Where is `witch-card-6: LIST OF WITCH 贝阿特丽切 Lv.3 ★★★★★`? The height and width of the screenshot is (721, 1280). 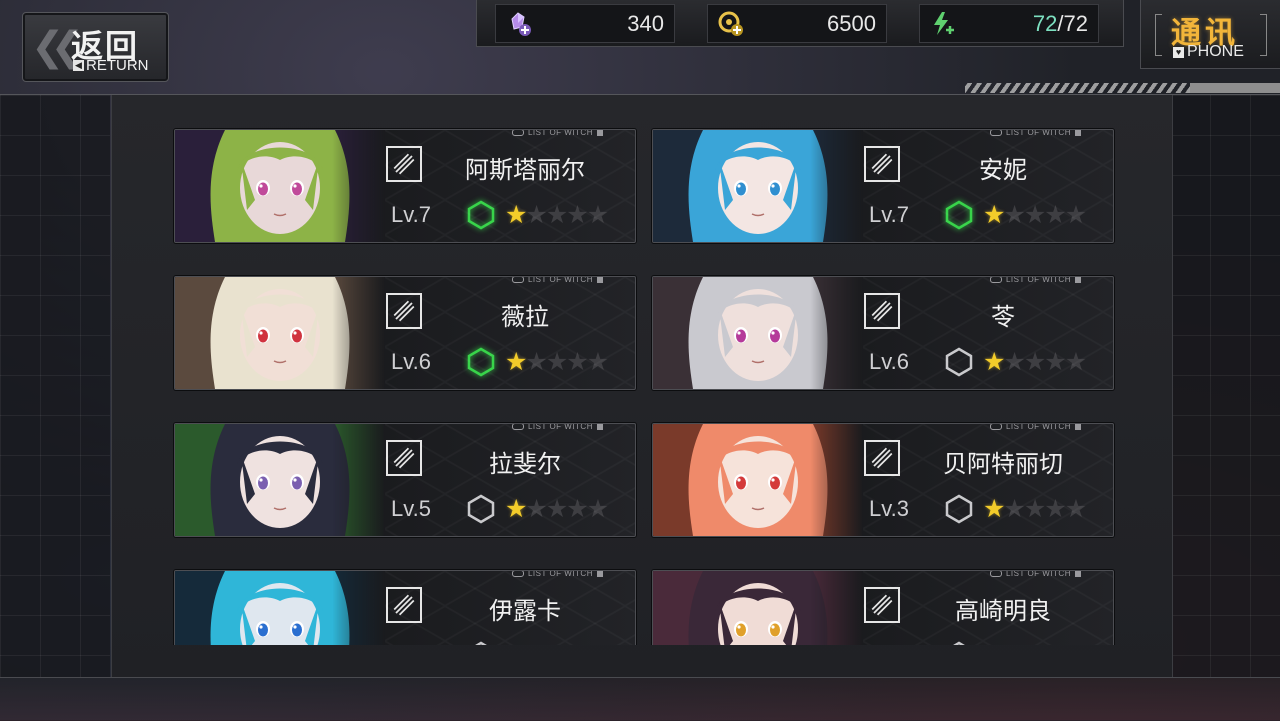 witch-card-6: LIST OF WITCH 贝阿特丽切 Lv.3 ★★★★★ is located at coordinates (883, 480).